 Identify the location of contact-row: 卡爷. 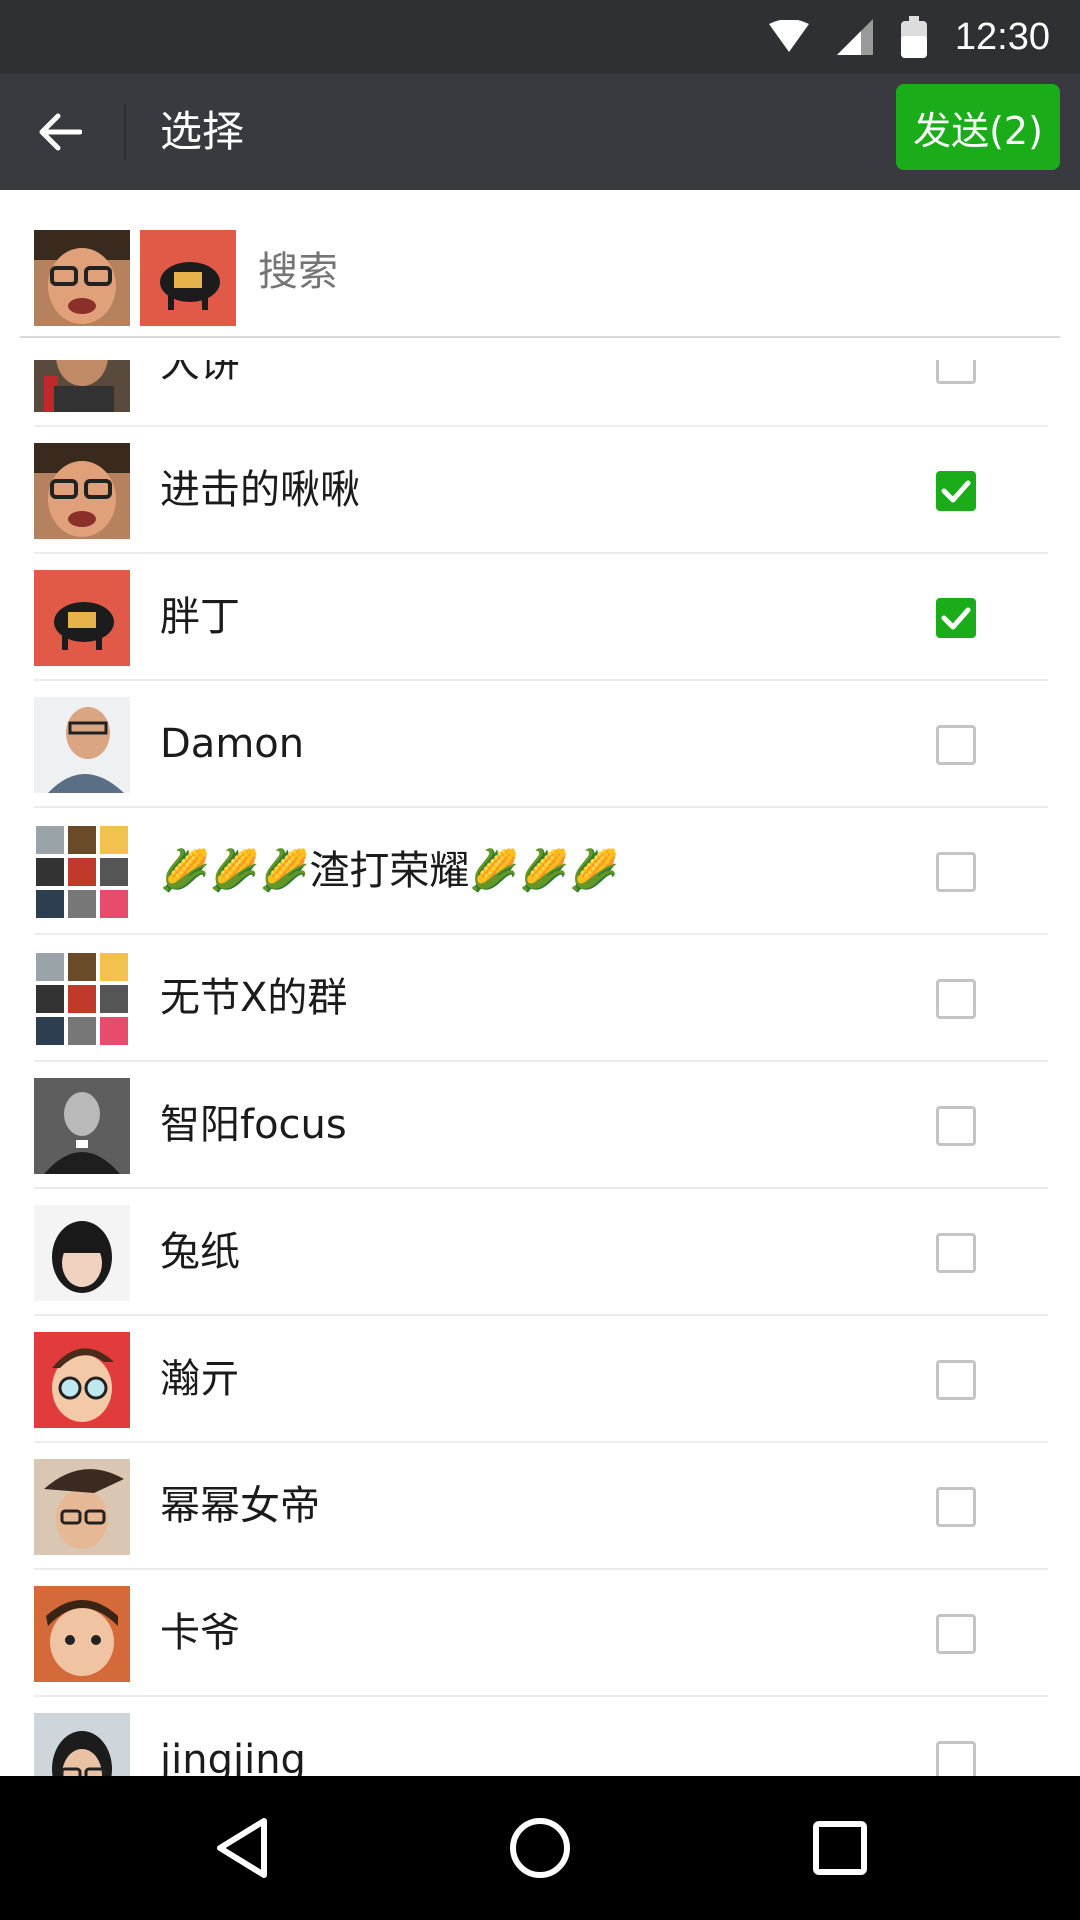
(540, 1633).